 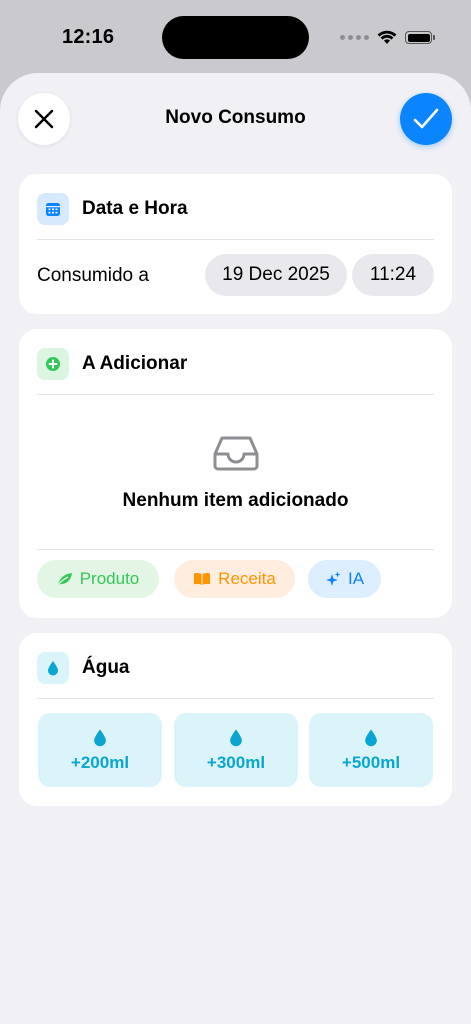 I want to click on empty-state-message: Nenhum item adicionado, so click(x=235, y=500).